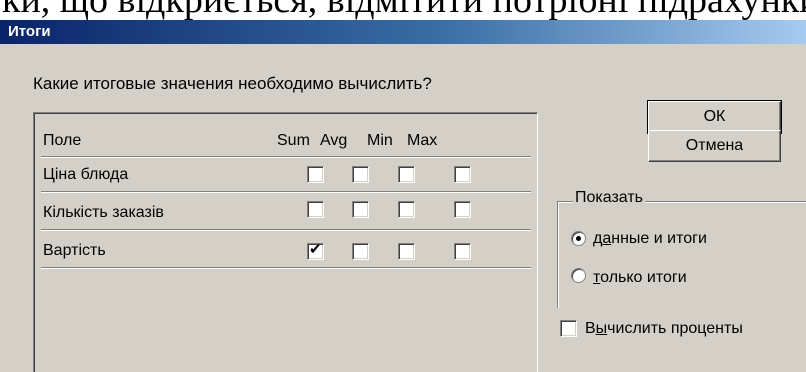  Describe the element at coordinates (462, 209) in the screenshot. I see `checkbox-orders-max: ✔` at that location.